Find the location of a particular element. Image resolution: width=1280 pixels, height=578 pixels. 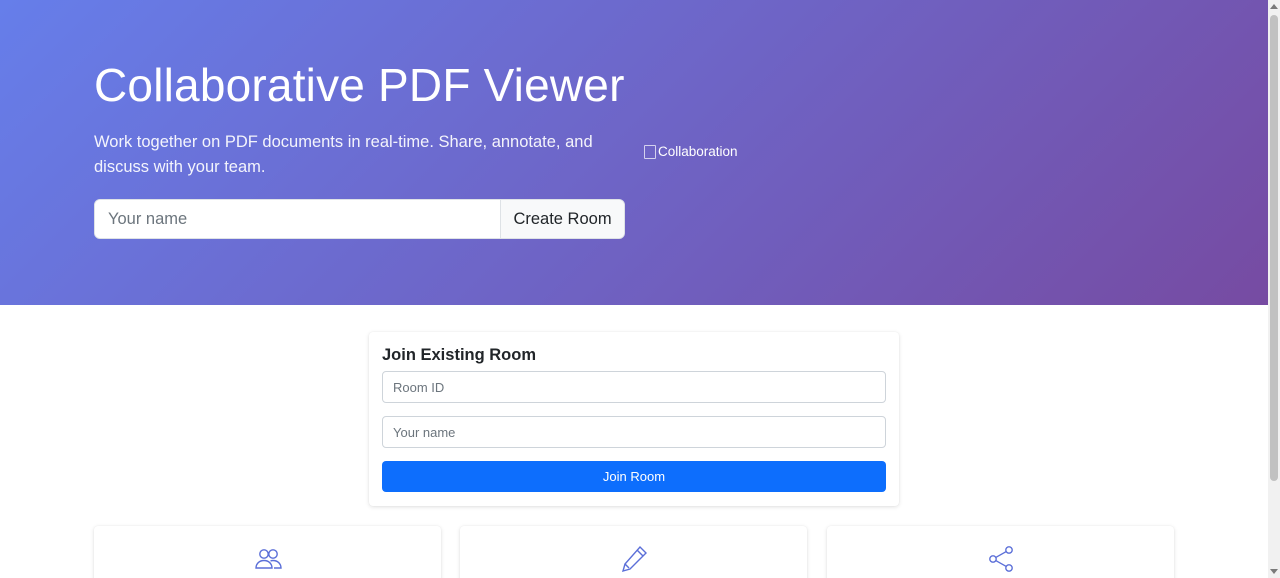

share-icon is located at coordinates (1000, 559).